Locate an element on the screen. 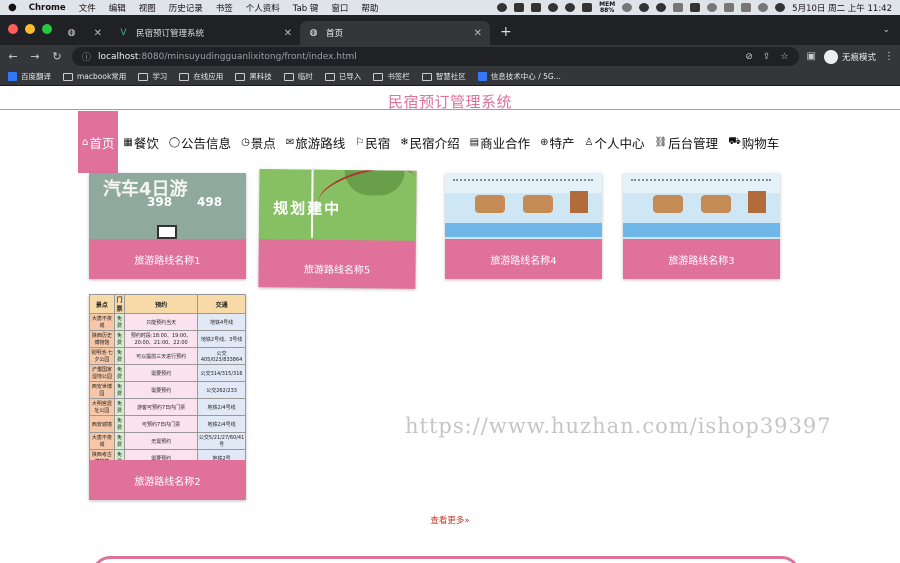 The height and width of the screenshot is (563, 900). tab-system: V 民宿预订管理系统 ✕ is located at coordinates (205, 33).